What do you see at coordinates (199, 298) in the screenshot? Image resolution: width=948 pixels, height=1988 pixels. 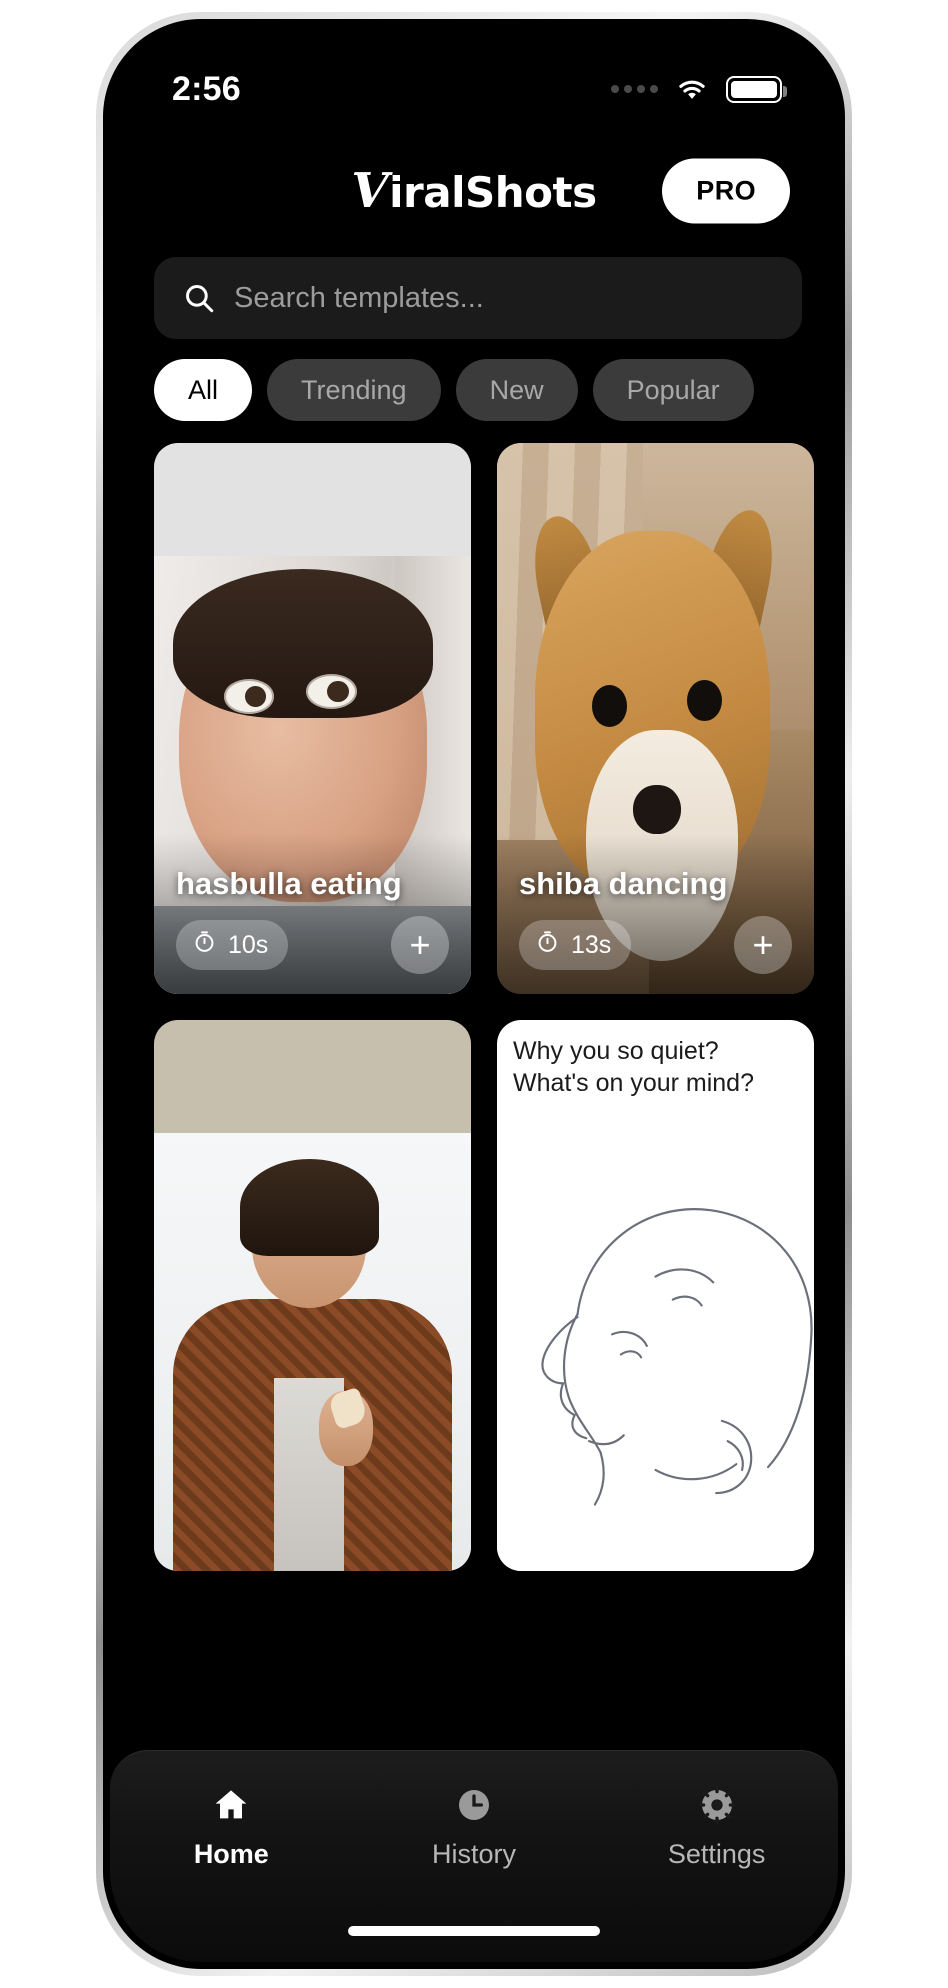 I see `search-icon` at bounding box center [199, 298].